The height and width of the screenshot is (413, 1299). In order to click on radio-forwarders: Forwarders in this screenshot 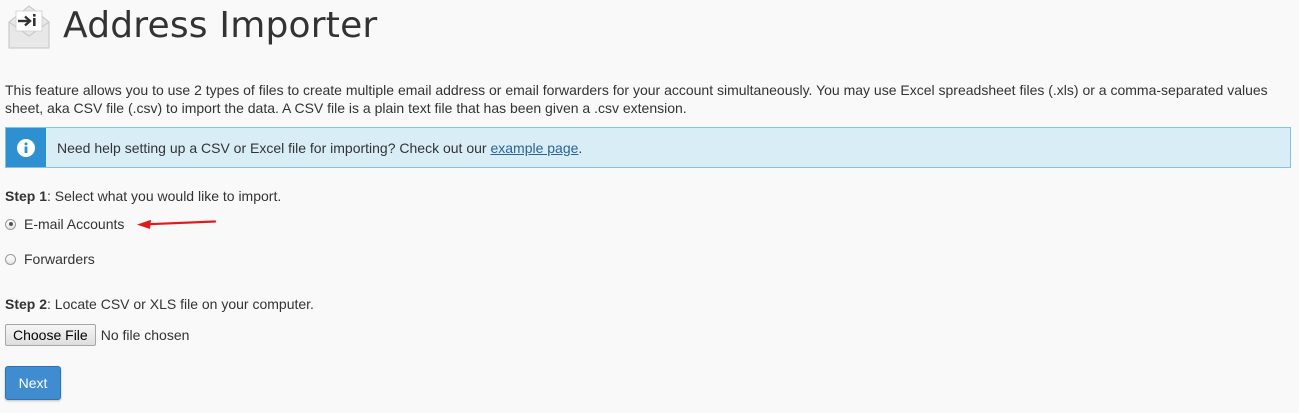, I will do `click(50, 259)`.